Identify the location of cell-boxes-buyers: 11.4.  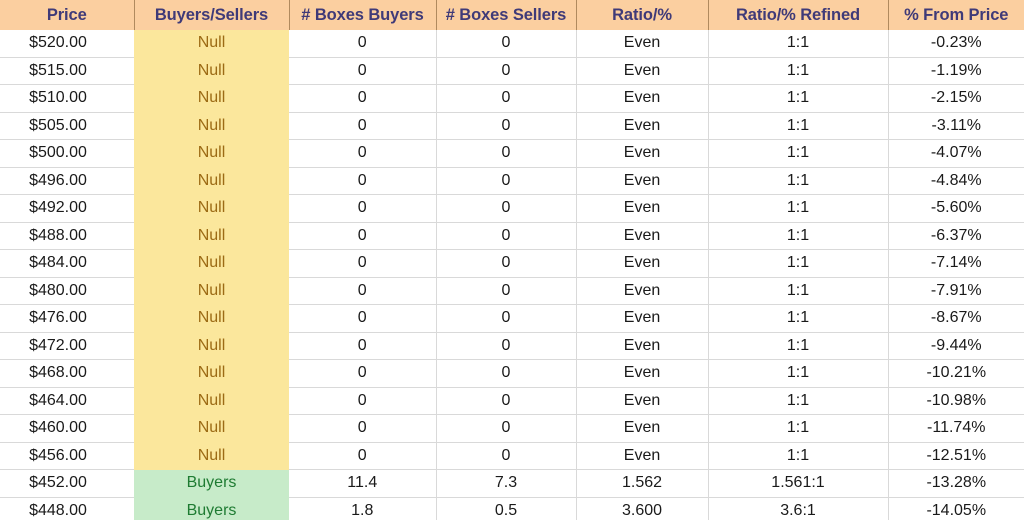
(363, 483).